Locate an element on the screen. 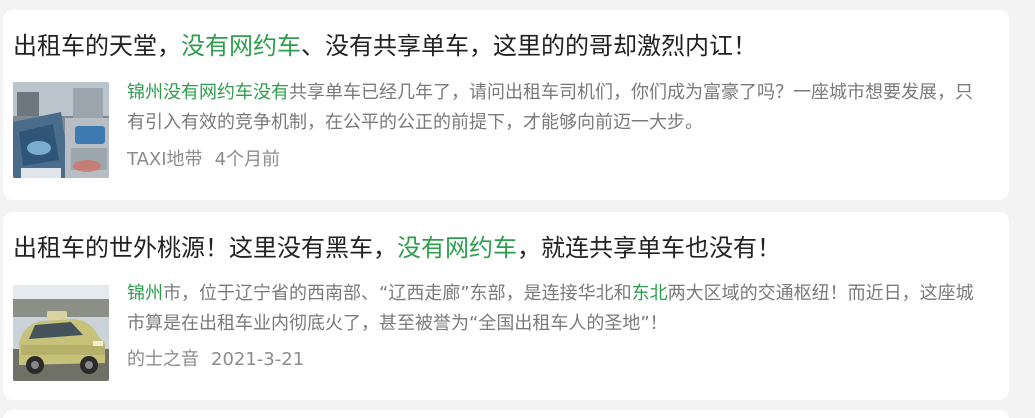 The height and width of the screenshot is (418, 1035). result-meta: TAXI地带 4个月前 is located at coordinates (203, 160).